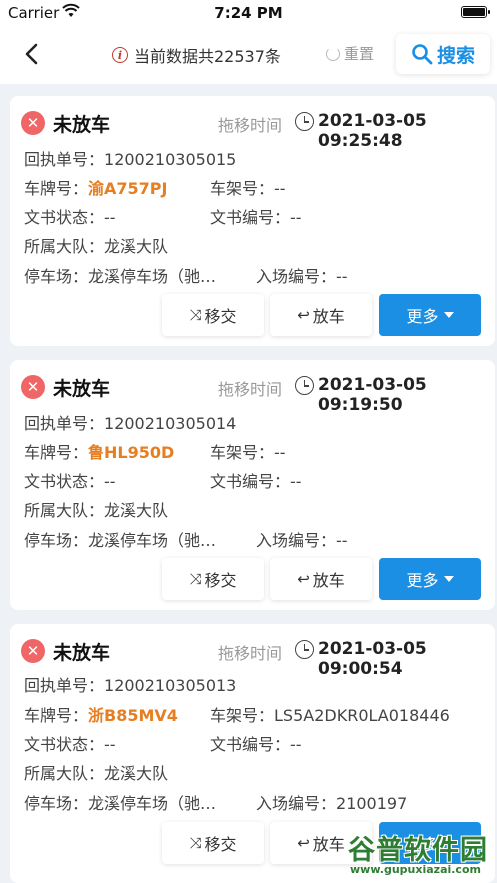 This screenshot has width=497, height=883. What do you see at coordinates (170, 159) in the screenshot?
I see `receipt-value: 1200210305015` at bounding box center [170, 159].